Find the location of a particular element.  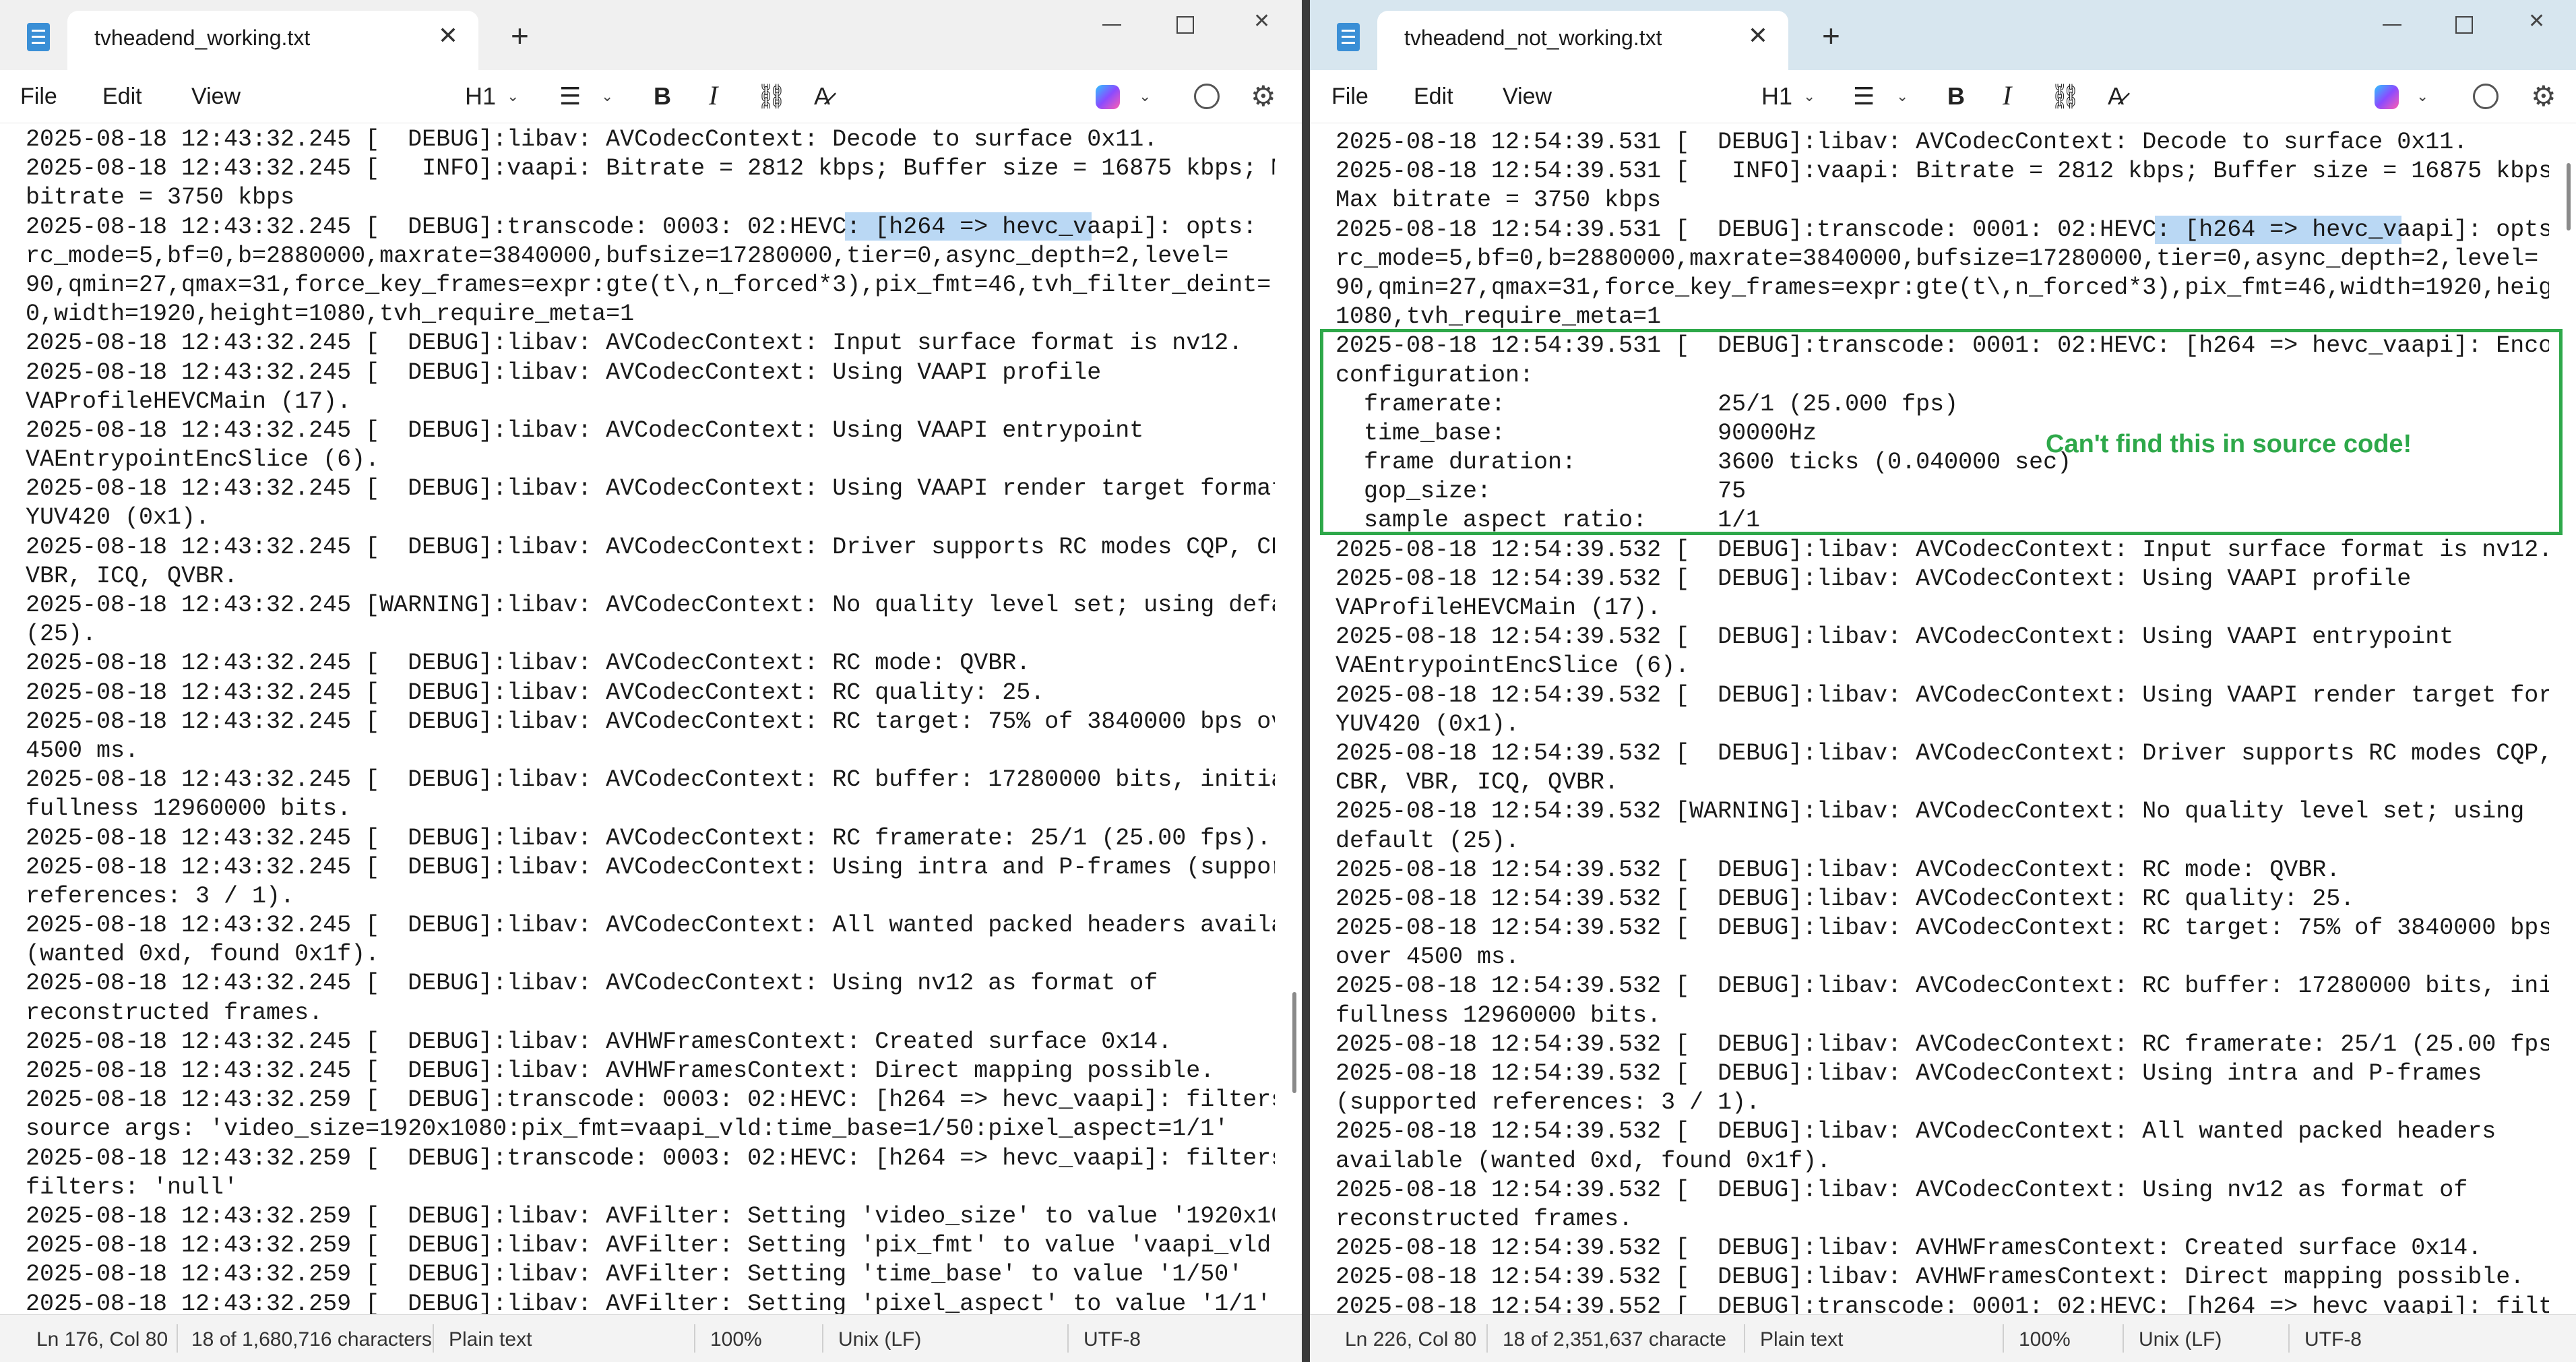

text-line: VAEntrypointEncSlice (6). is located at coordinates (1513, 666).